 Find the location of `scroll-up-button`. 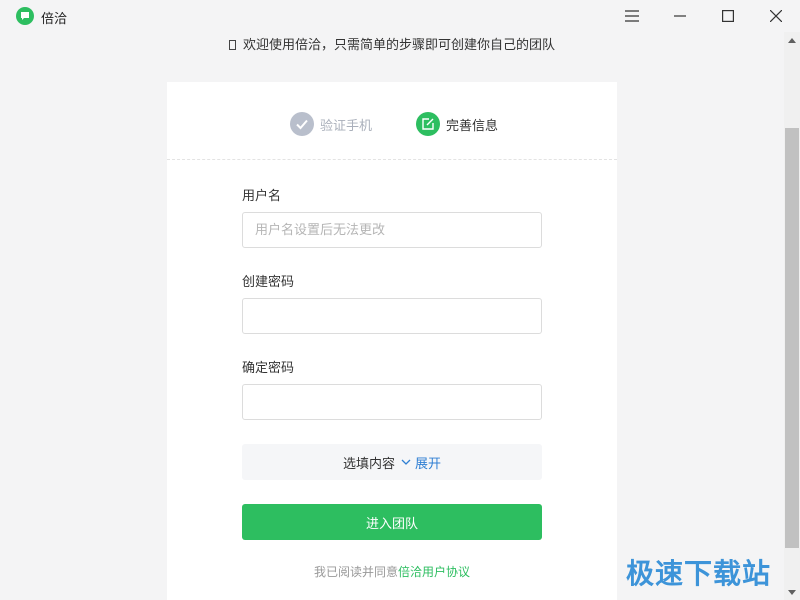

scroll-up-button is located at coordinates (792, 40).